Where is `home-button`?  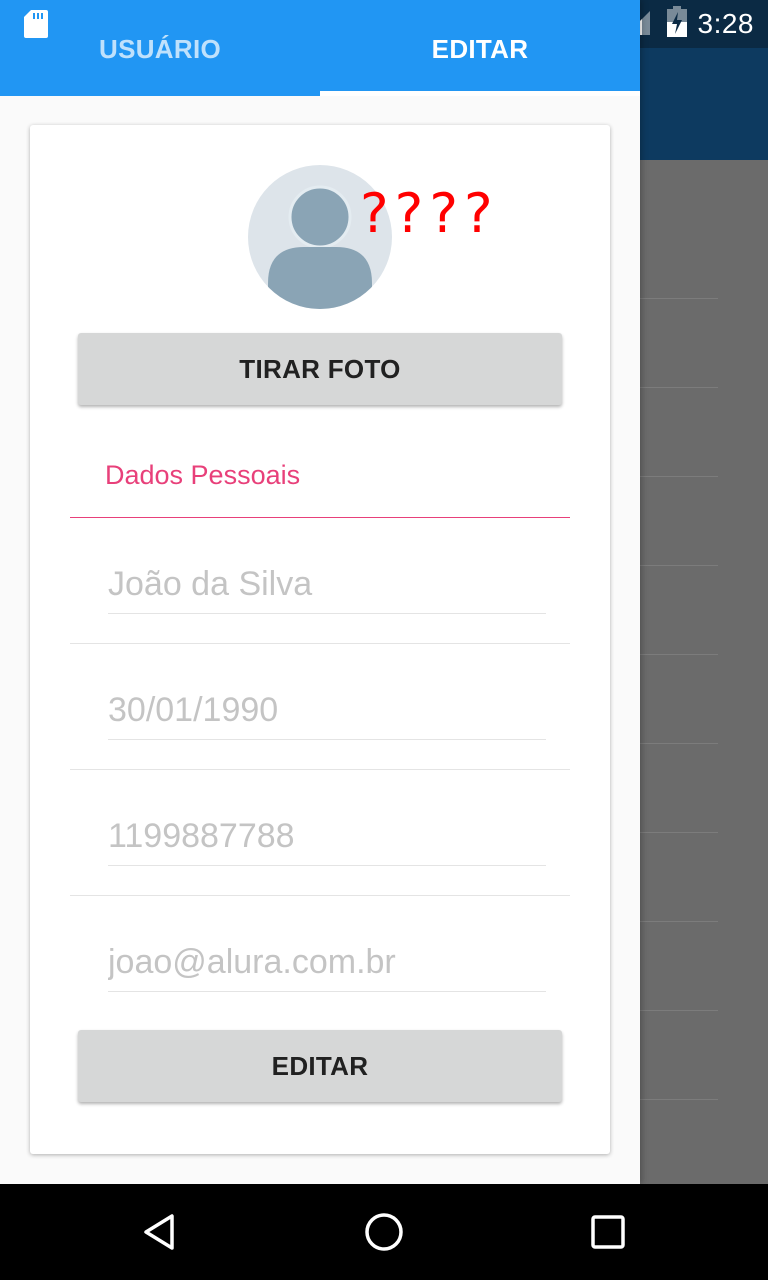
home-button is located at coordinates (384, 1232).